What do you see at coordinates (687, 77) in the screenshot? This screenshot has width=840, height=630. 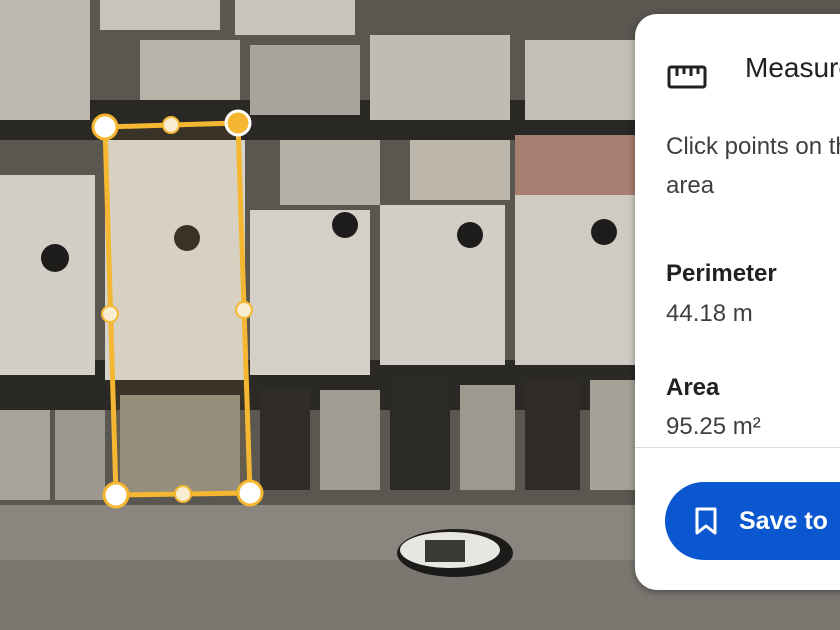 I see `ruler-icon` at bounding box center [687, 77].